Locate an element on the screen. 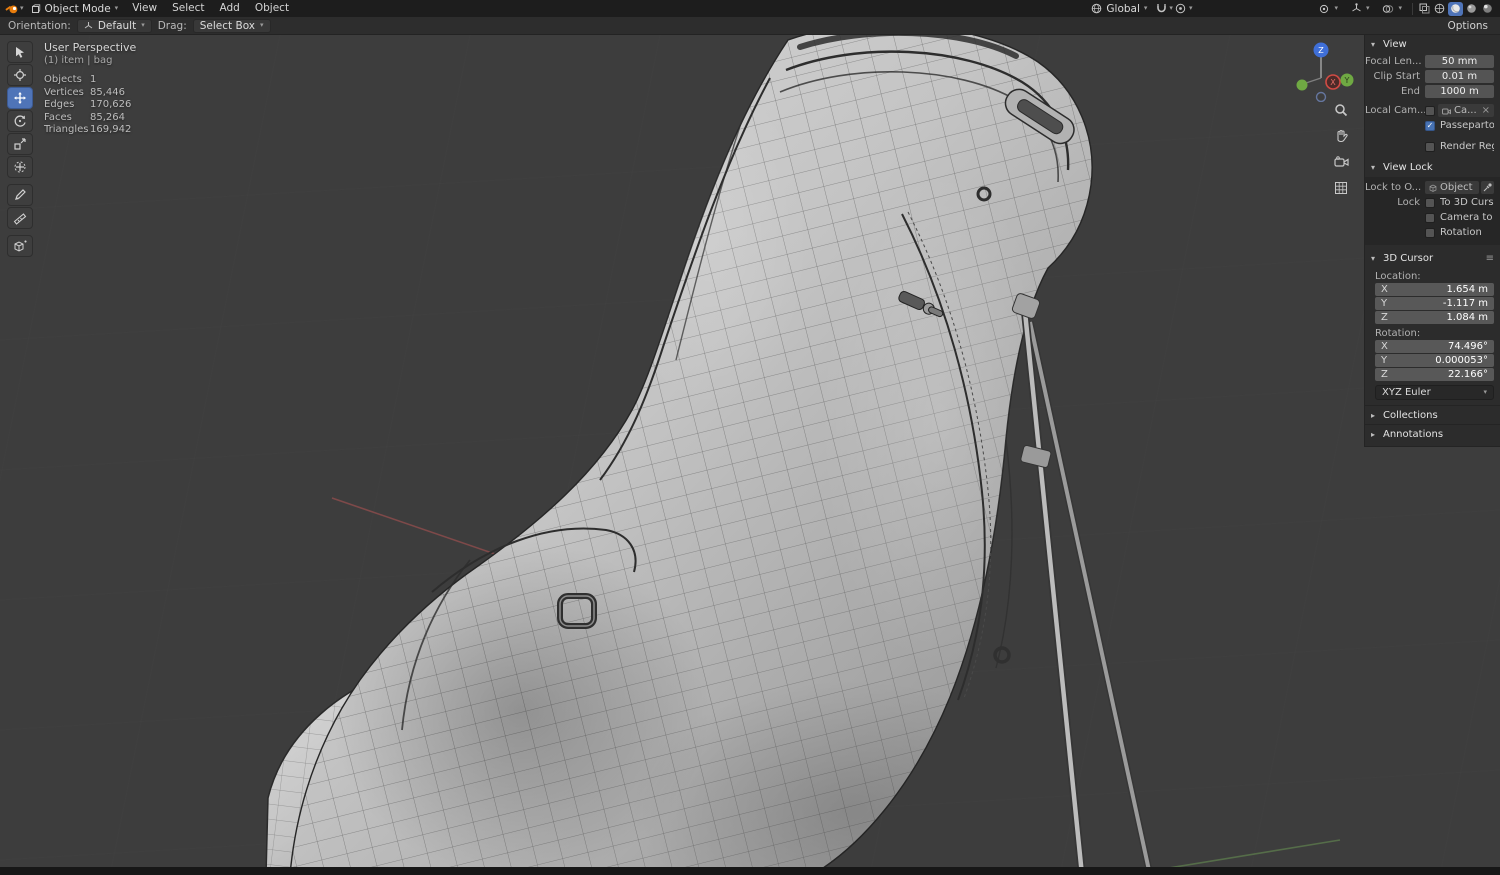  mode-dropdown: Object Mode ▾ is located at coordinates (75, 8).